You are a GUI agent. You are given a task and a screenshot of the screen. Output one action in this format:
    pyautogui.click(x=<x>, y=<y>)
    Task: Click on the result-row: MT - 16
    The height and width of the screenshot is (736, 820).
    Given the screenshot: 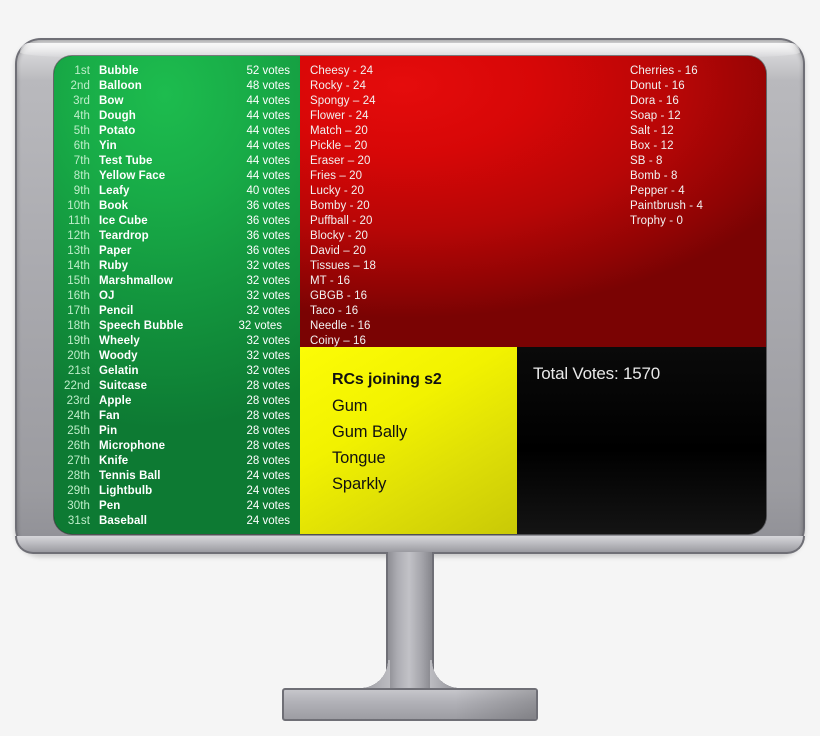 What is the action you would take?
    pyautogui.click(x=330, y=281)
    